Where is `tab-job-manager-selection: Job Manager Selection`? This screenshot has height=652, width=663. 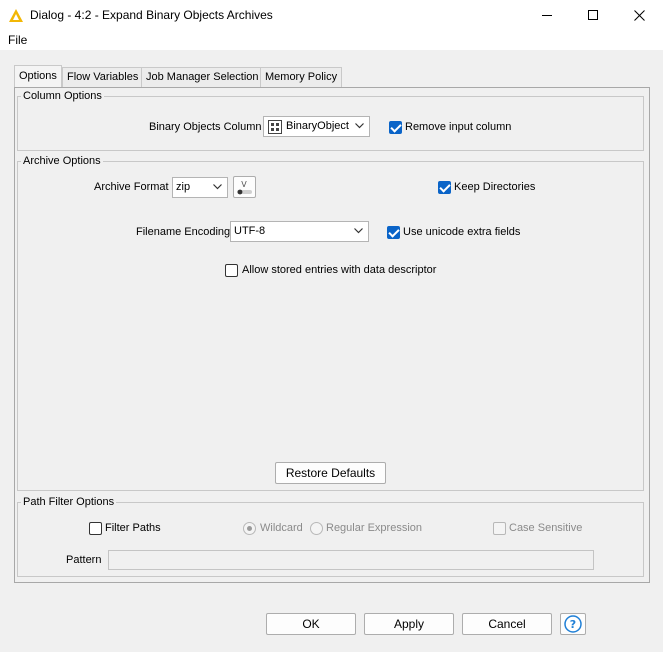
tab-job-manager-selection: Job Manager Selection is located at coordinates (202, 77).